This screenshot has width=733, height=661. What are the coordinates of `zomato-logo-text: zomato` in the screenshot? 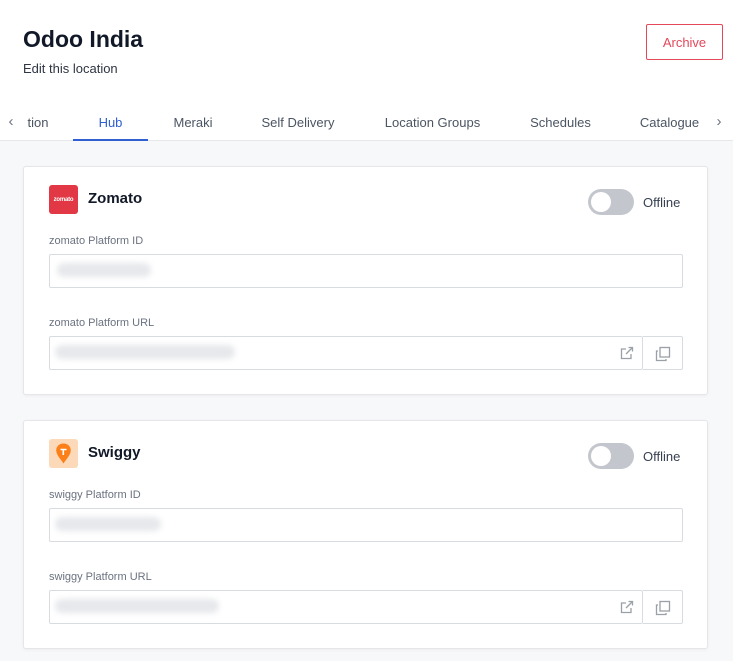 It's located at (63, 199).